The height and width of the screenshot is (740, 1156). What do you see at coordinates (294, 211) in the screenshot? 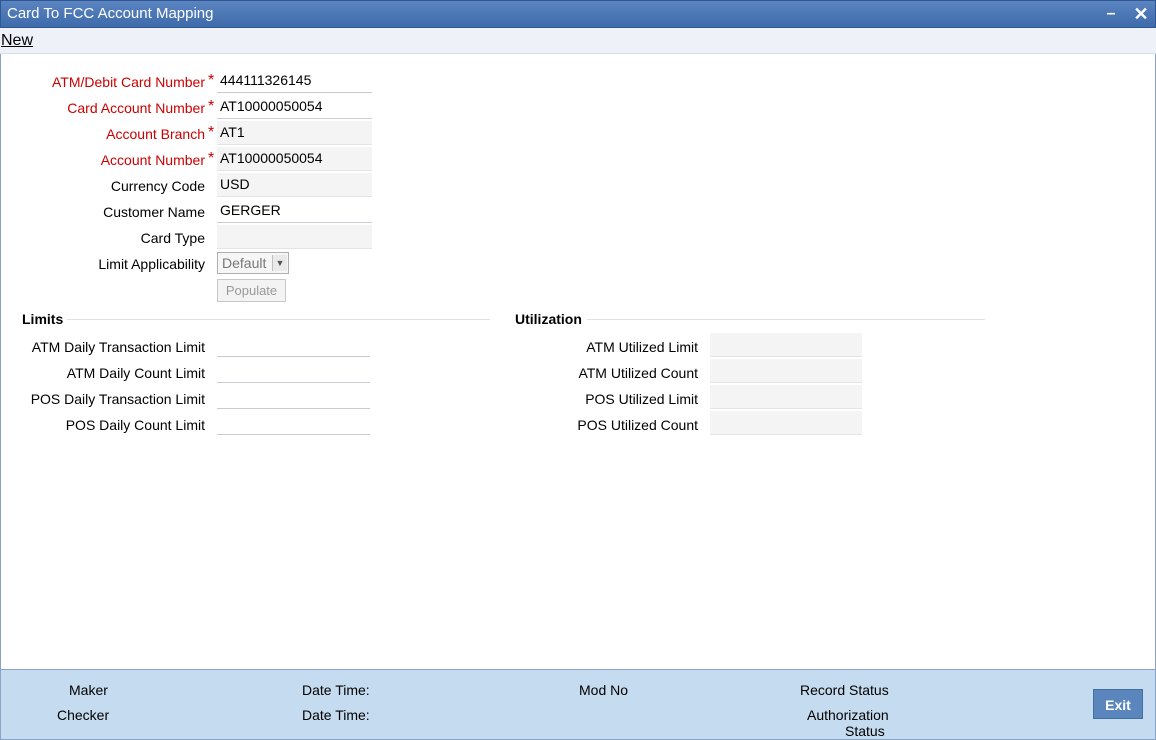
I see `customer-name-field: GERGER` at bounding box center [294, 211].